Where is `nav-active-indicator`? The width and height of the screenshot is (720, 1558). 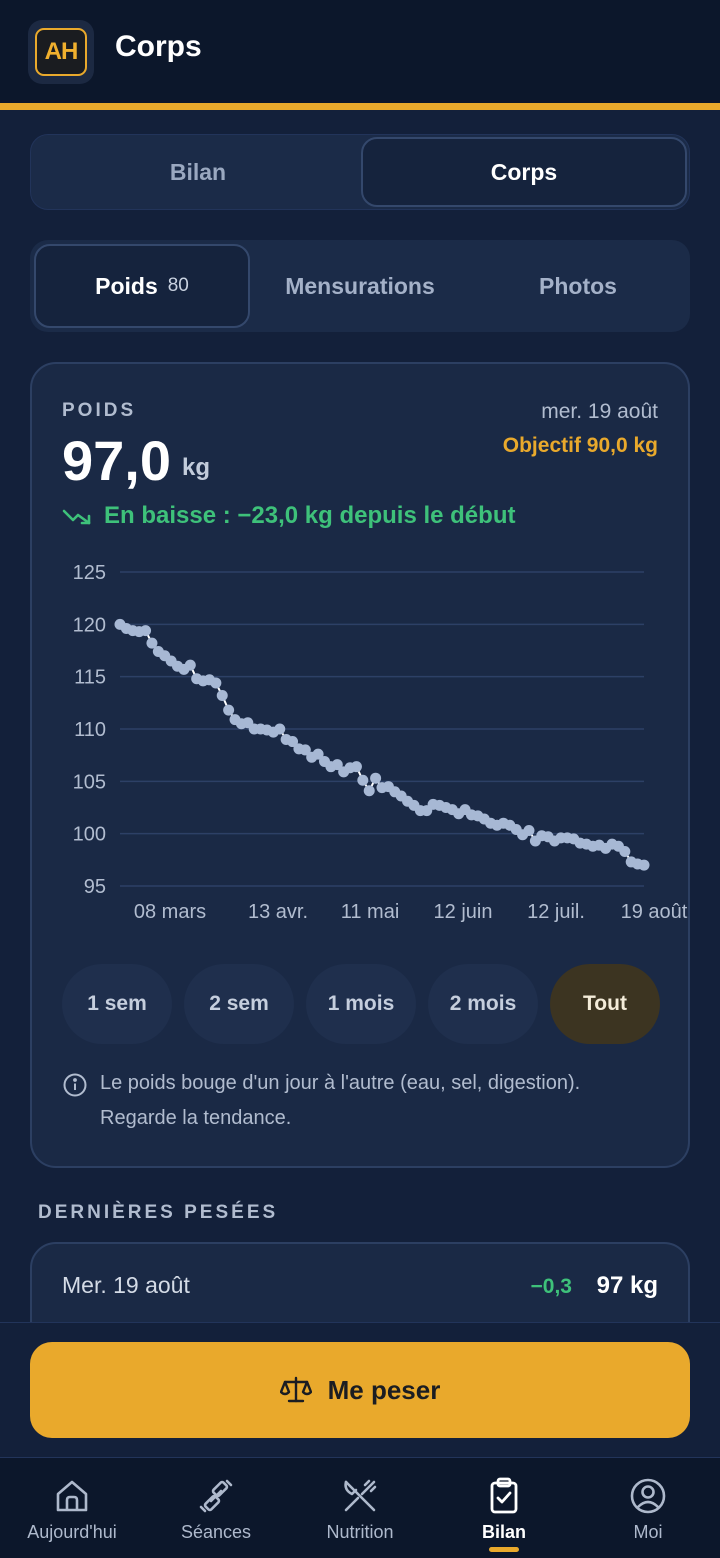
nav-active-indicator is located at coordinates (504, 1549).